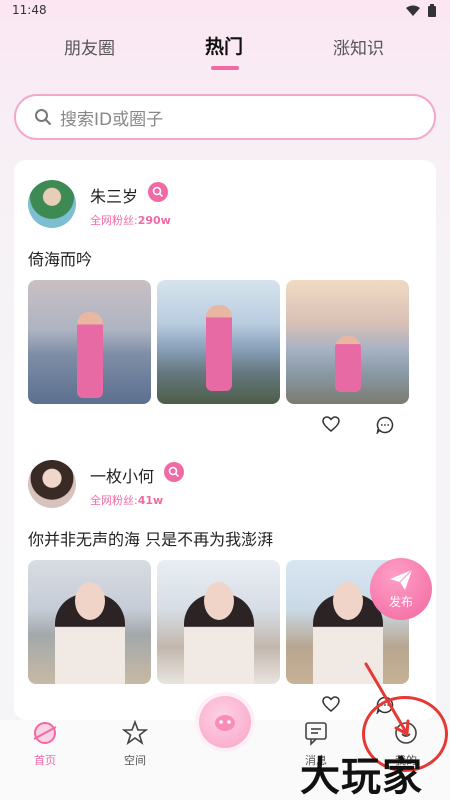 The image size is (450, 800). What do you see at coordinates (45, 760) in the screenshot?
I see `nav-home-label: 首页` at bounding box center [45, 760].